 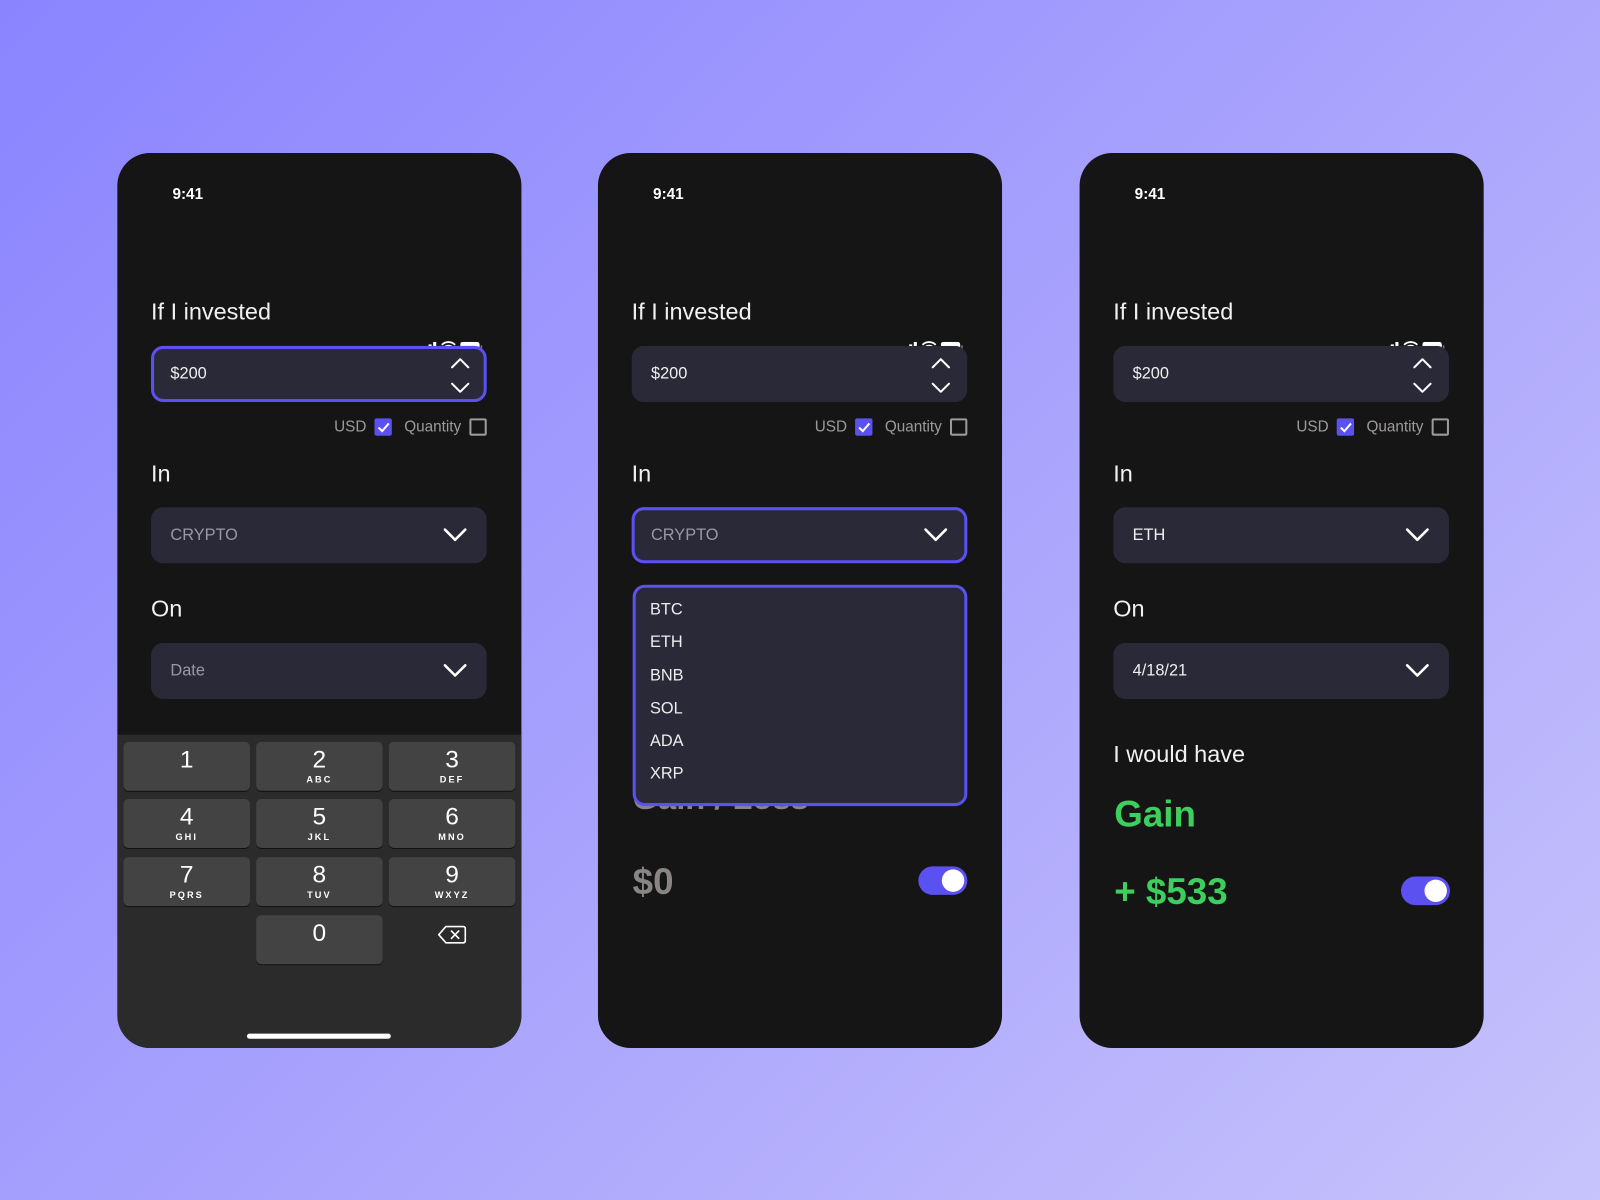 I want to click on crypto-select: ETH, so click(x=1281, y=535).